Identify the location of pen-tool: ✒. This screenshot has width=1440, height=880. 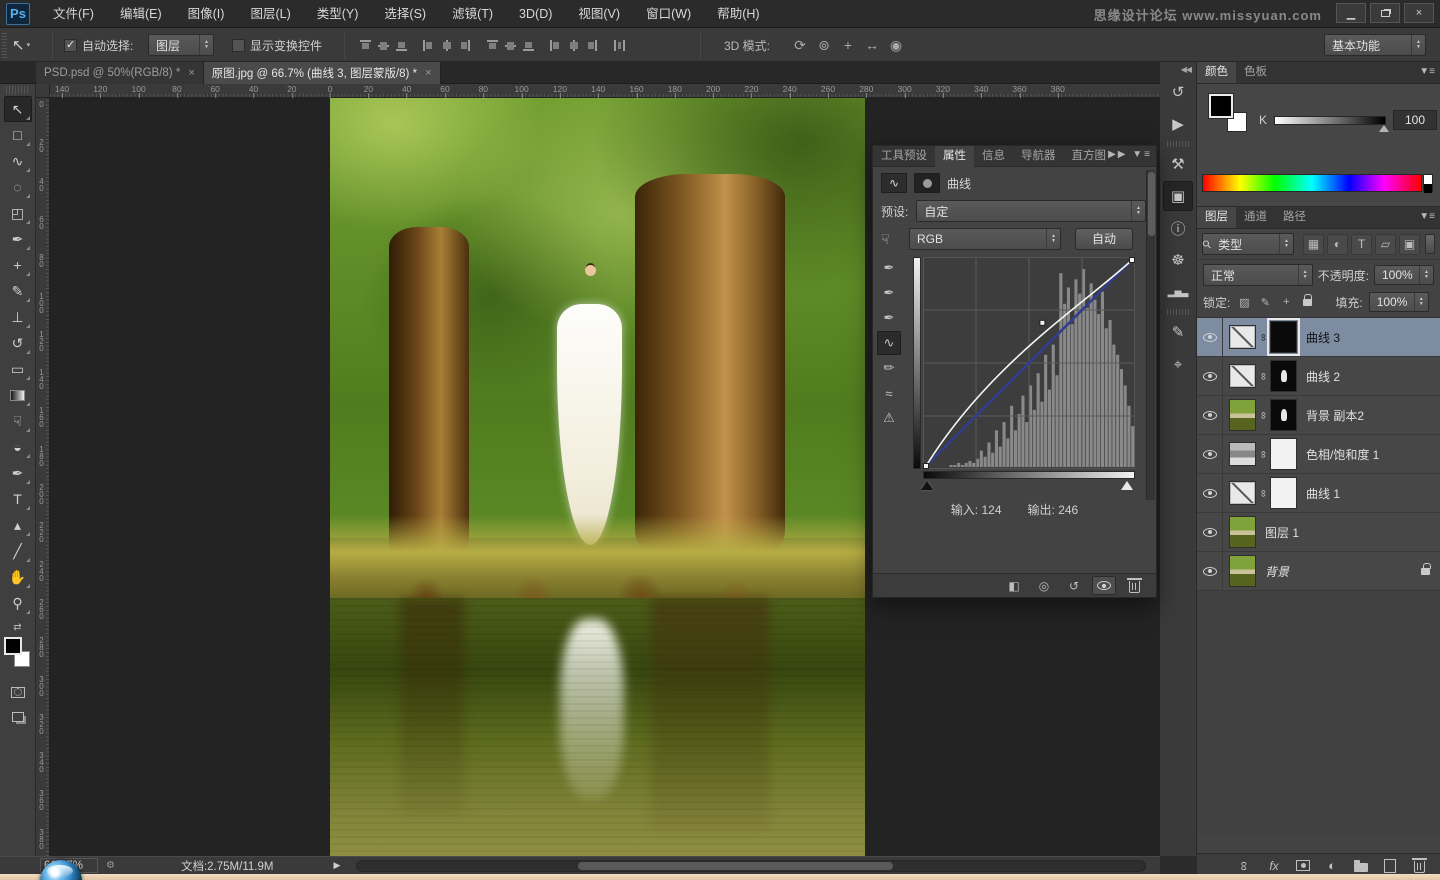
(18, 473).